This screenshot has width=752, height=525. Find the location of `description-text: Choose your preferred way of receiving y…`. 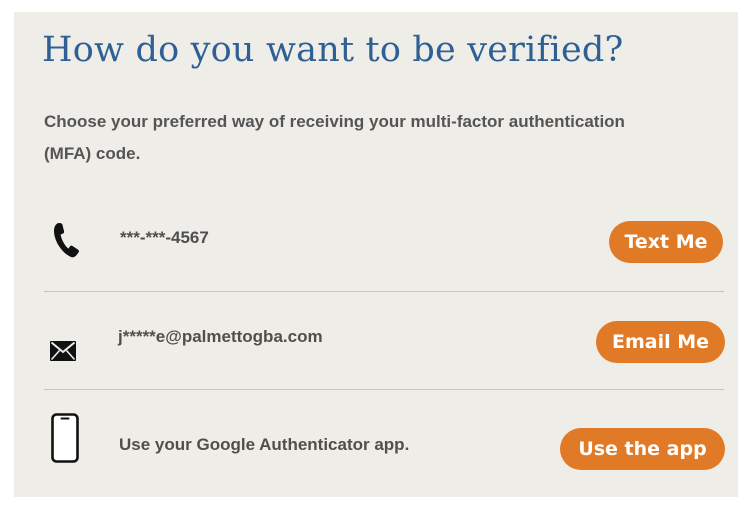

description-text: Choose your preferred way of receiving y… is located at coordinates (334, 137).